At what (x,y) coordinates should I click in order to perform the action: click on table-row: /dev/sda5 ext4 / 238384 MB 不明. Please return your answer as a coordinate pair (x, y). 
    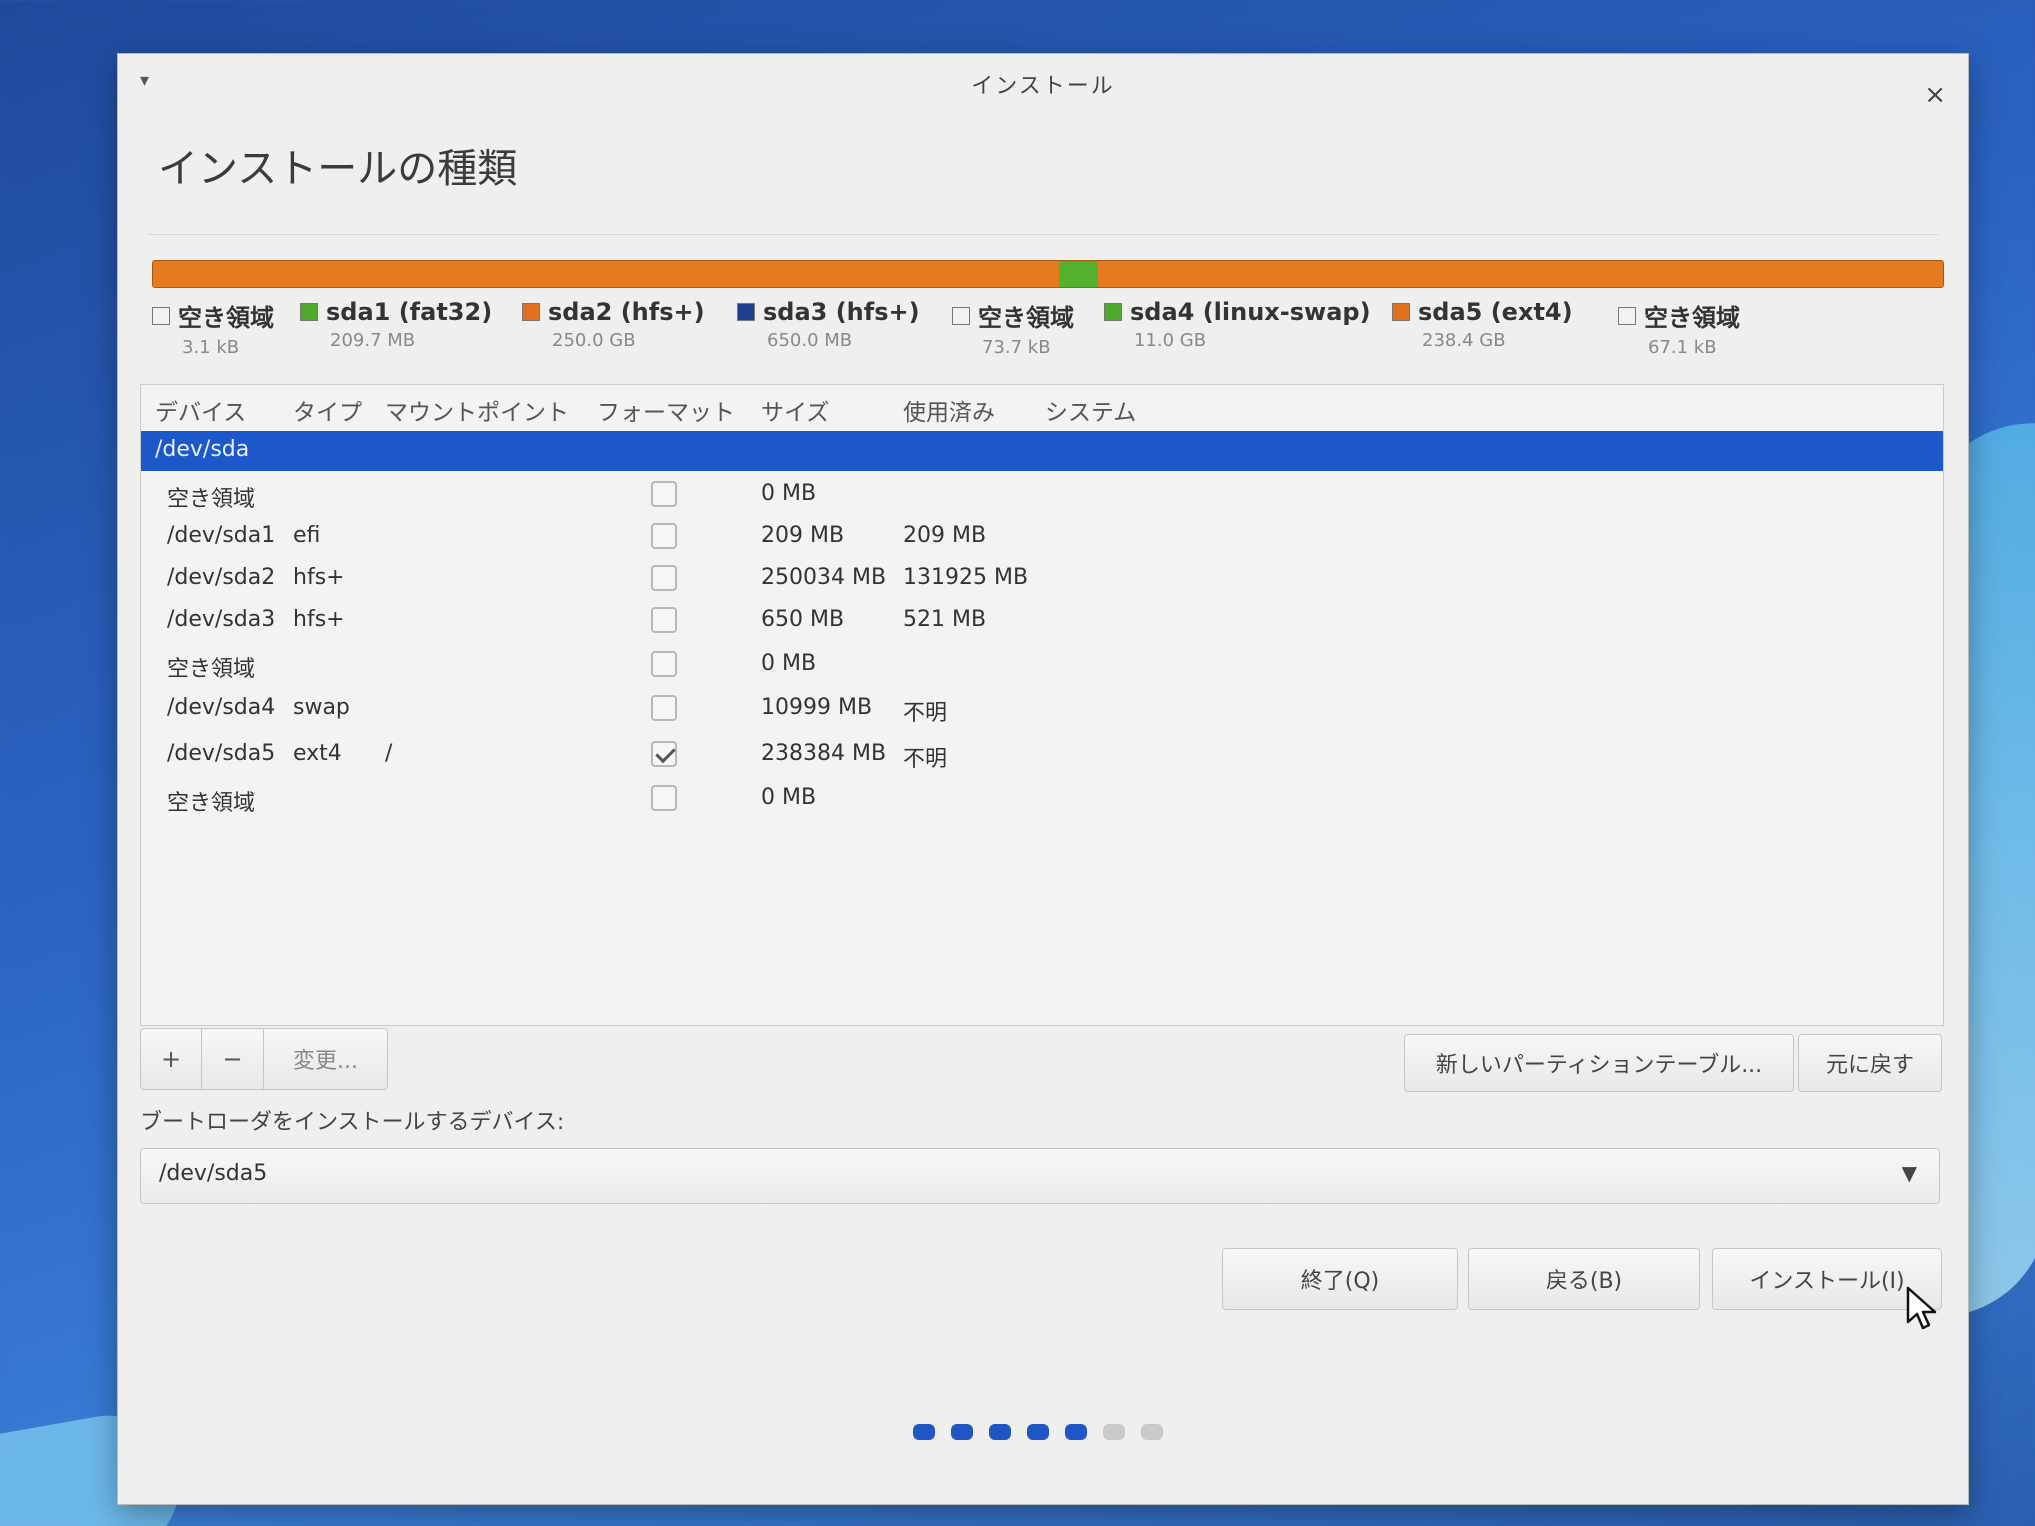
    Looking at the image, I should click on (1042, 755).